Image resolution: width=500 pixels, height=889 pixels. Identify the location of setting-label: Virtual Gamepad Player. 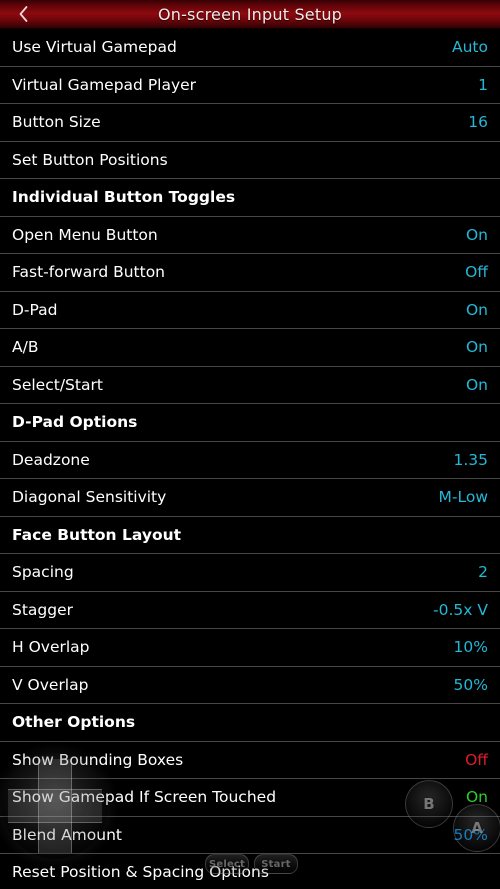
(104, 84).